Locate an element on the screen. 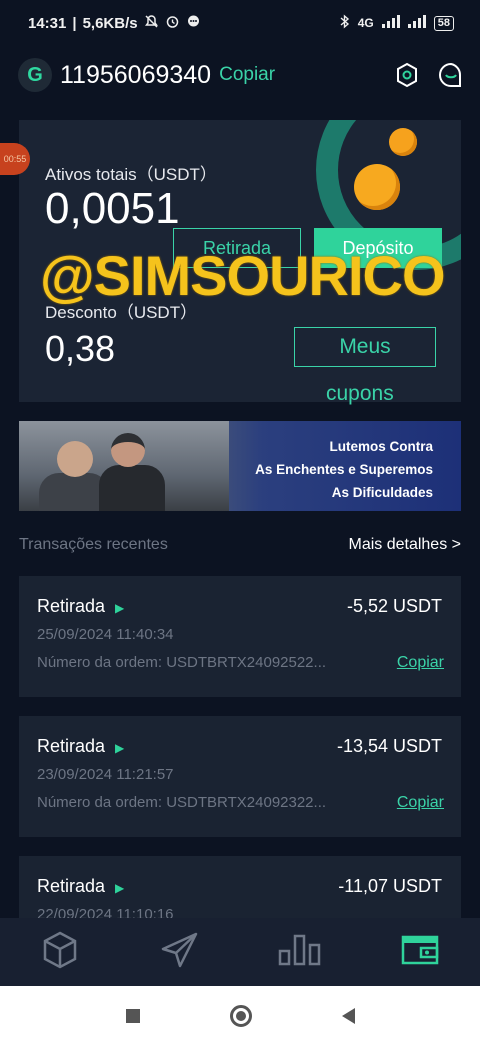 The height and width of the screenshot is (1046, 480). discount-value: 0,38 is located at coordinates (80, 348).